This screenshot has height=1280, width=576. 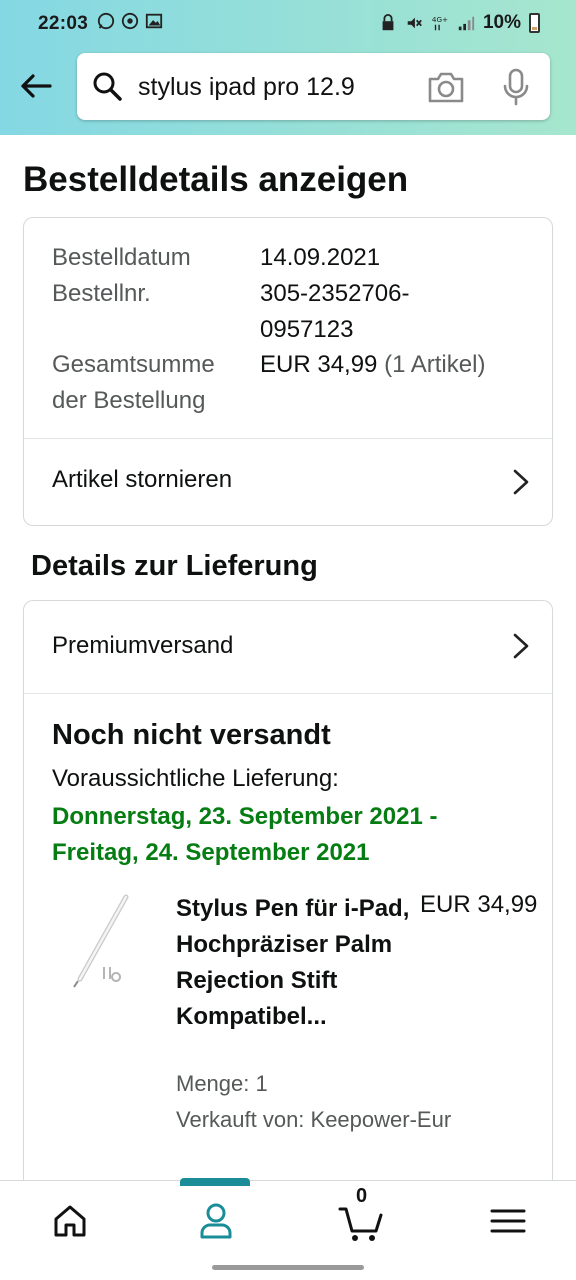 What do you see at coordinates (63, 23) in the screenshot?
I see `status-time: 22:03` at bounding box center [63, 23].